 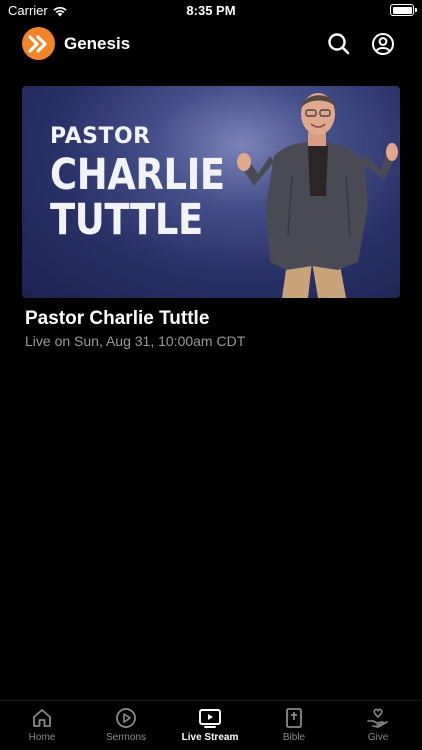 I want to click on tab-sermons: Sermons, so click(x=126, y=725).